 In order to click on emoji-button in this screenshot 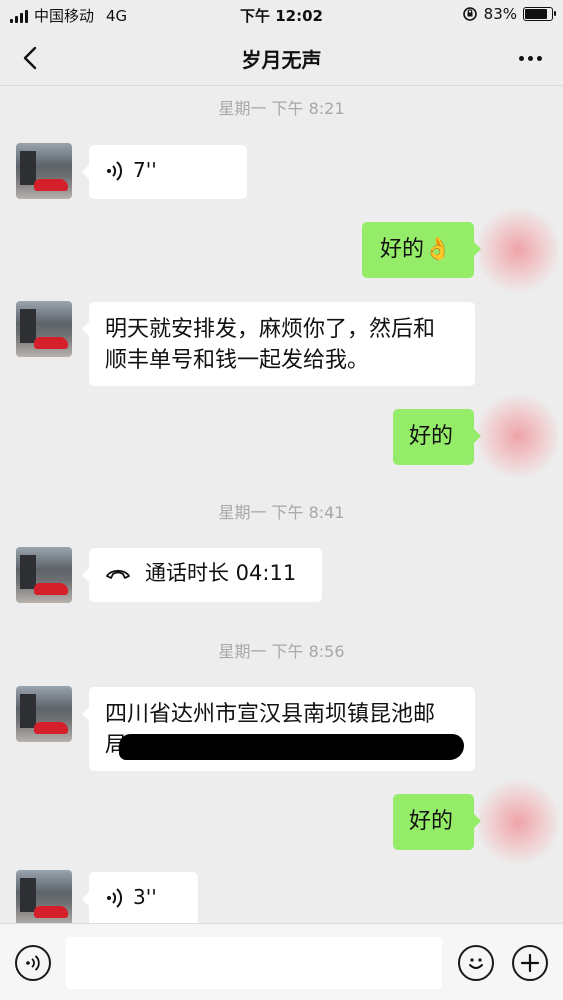, I will do `click(476, 963)`.